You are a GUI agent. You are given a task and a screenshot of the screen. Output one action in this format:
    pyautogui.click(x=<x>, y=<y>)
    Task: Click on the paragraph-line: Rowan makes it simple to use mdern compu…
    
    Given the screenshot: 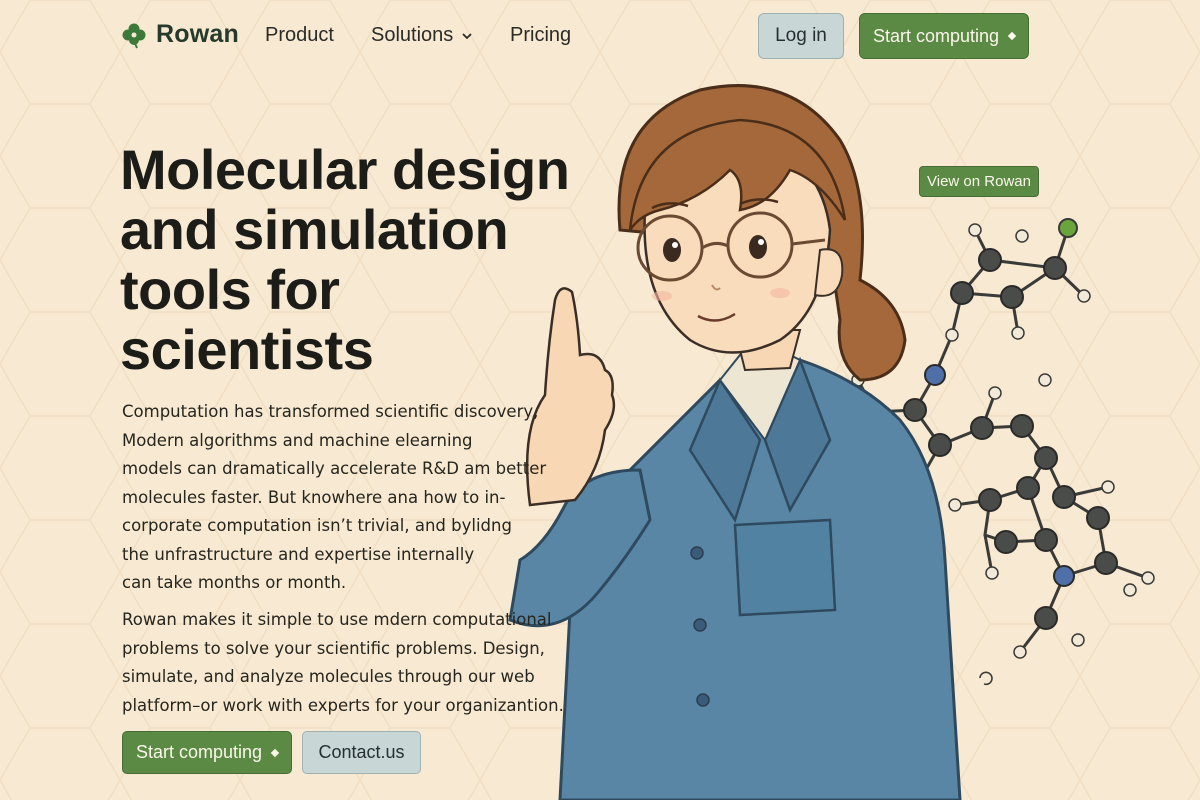 What is the action you would take?
    pyautogui.click(x=337, y=619)
    